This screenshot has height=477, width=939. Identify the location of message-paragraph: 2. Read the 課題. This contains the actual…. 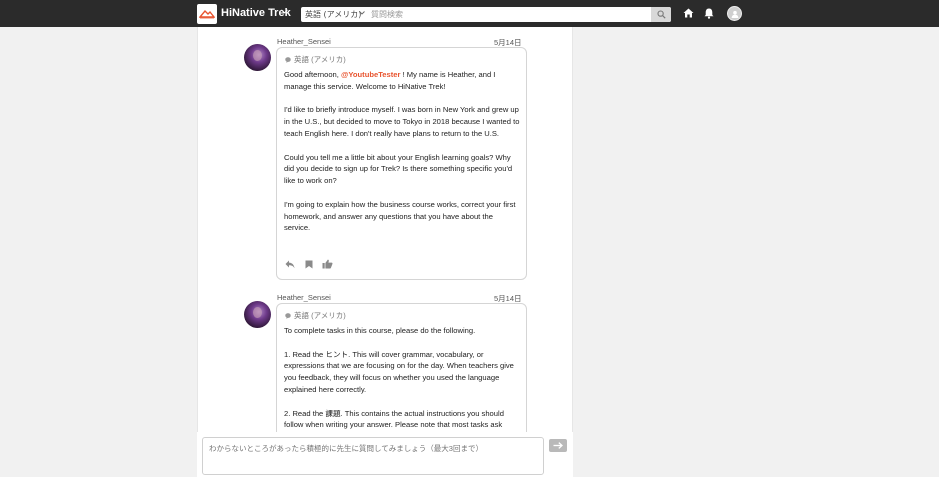
(394, 419).